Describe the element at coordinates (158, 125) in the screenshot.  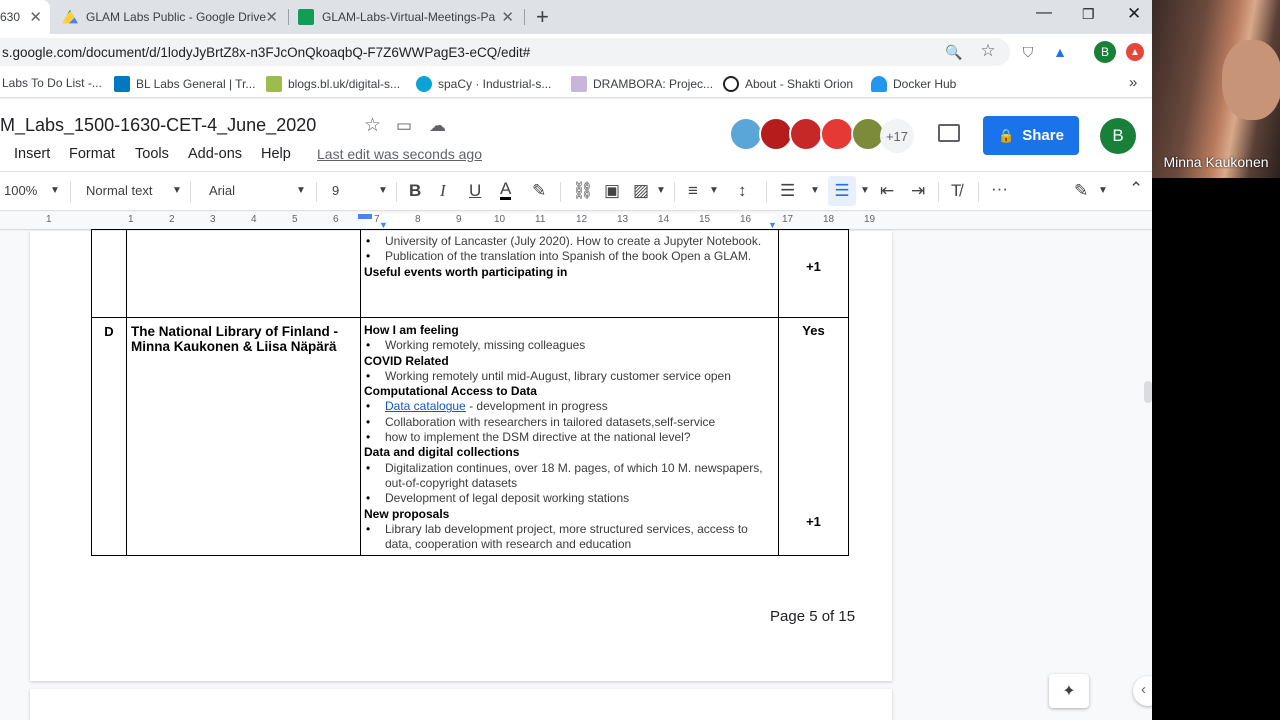
I see `document-title: M_Labs_1500-1630-CET-4_June_2020` at that location.